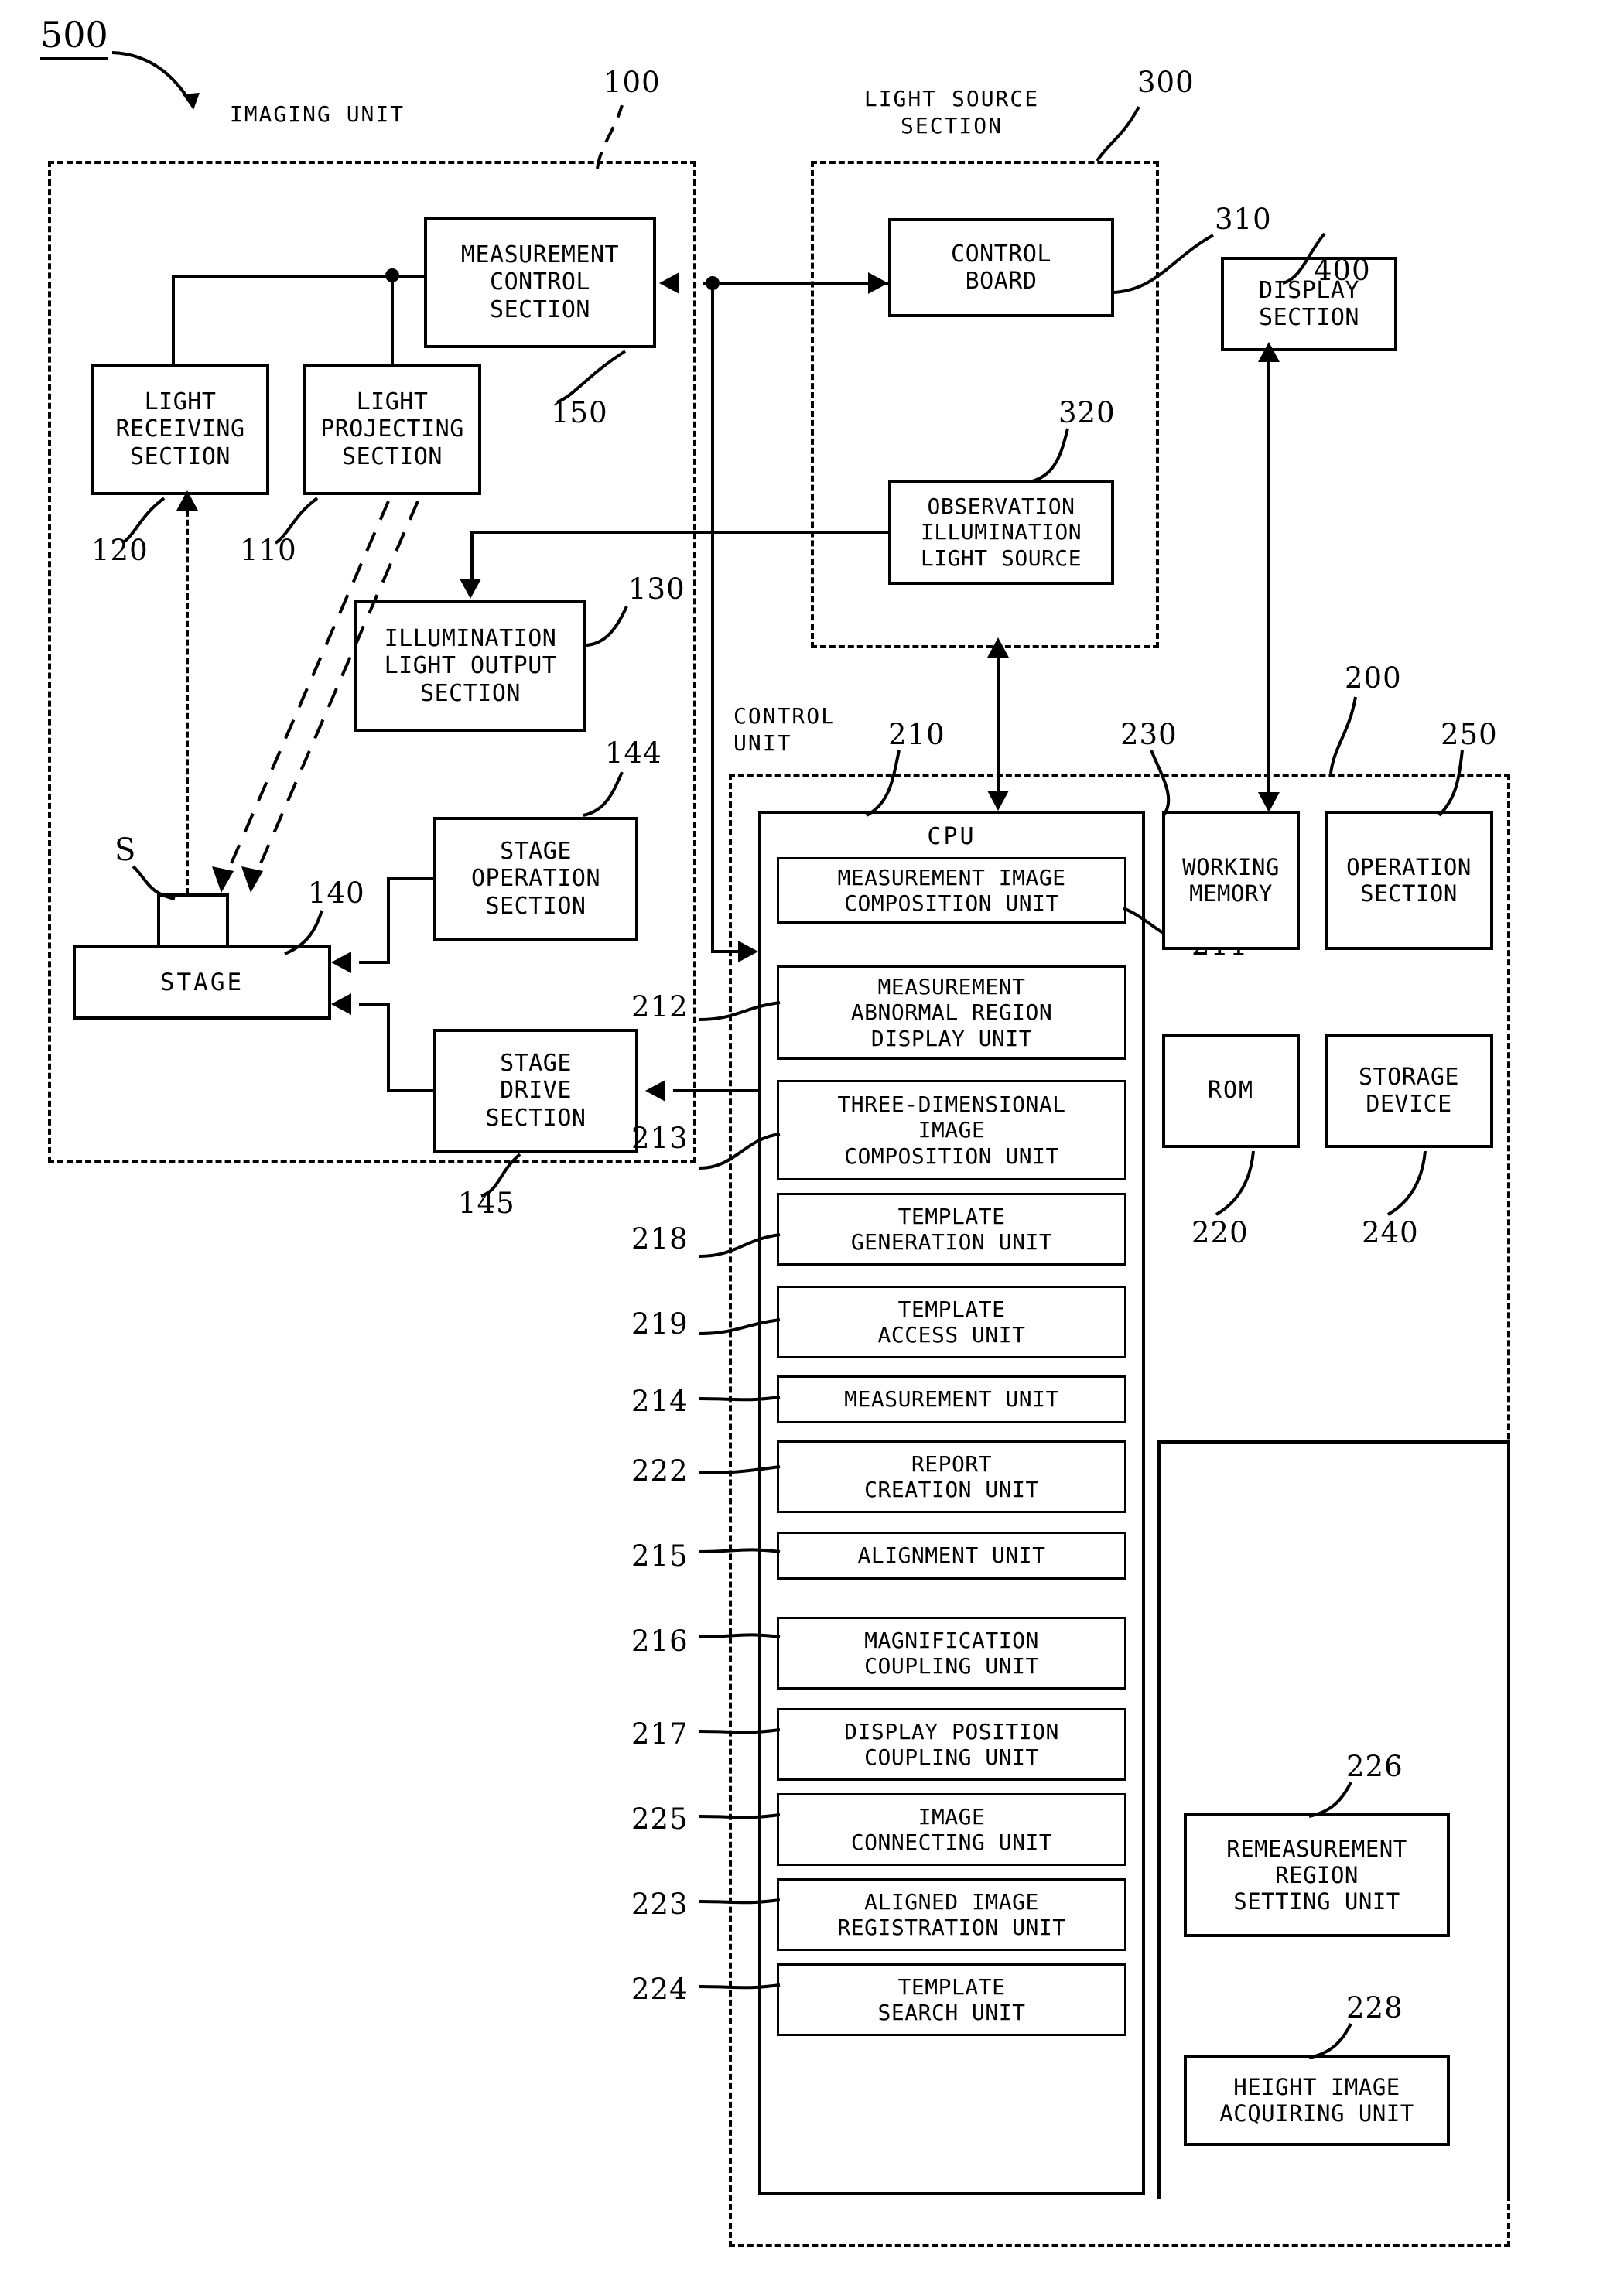  I want to click on ref-300: 300, so click(1166, 83).